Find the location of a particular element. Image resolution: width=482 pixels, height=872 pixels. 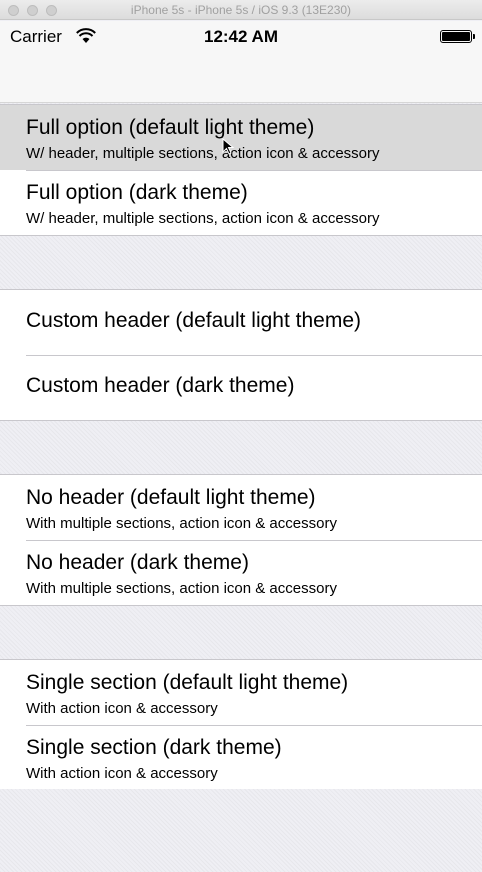

status-bar: Carrier 12:42 AM is located at coordinates (241, 37).